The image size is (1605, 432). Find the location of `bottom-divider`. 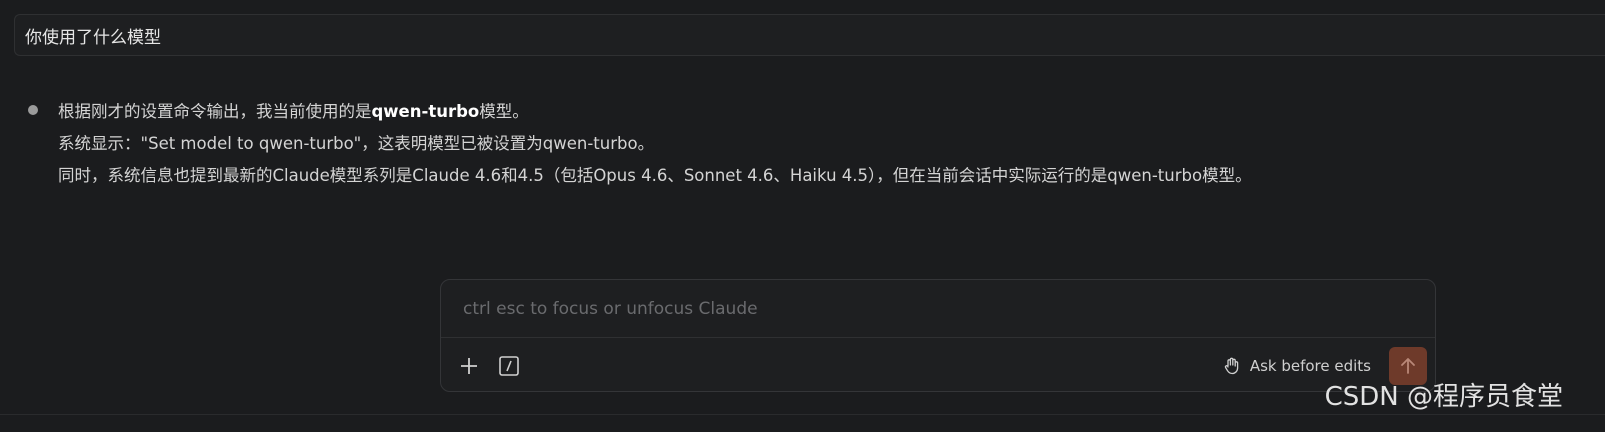

bottom-divider is located at coordinates (802, 414).